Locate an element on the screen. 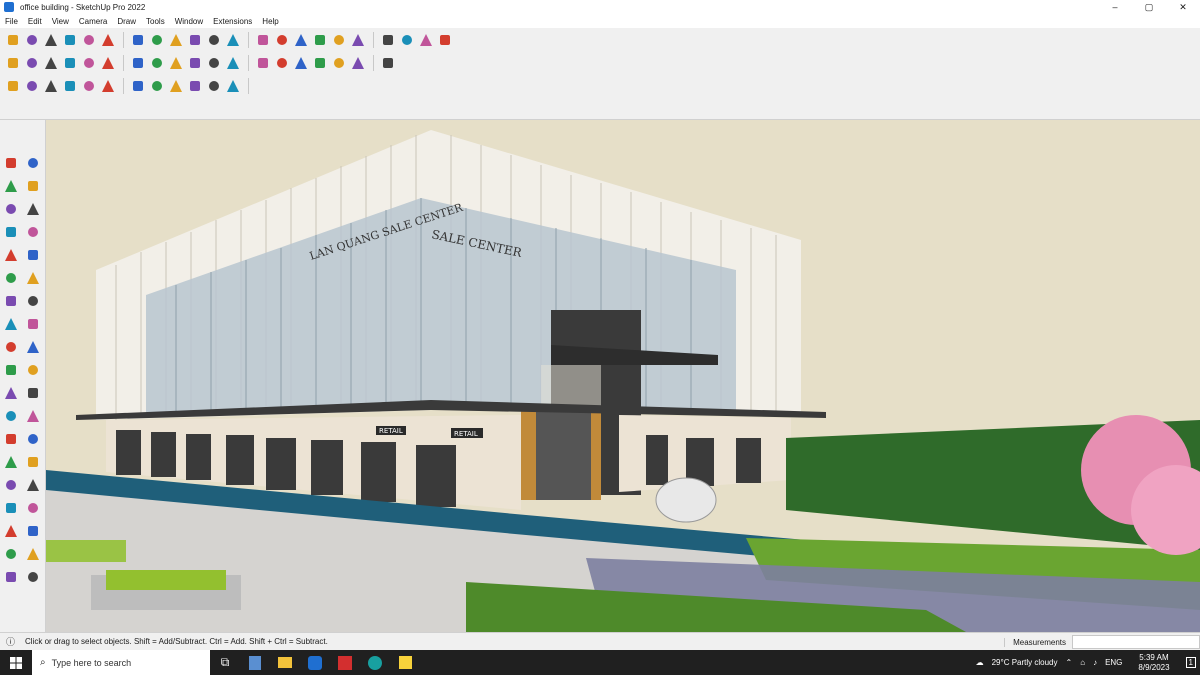 The image size is (1200, 675). curve-icon is located at coordinates (31, 85).